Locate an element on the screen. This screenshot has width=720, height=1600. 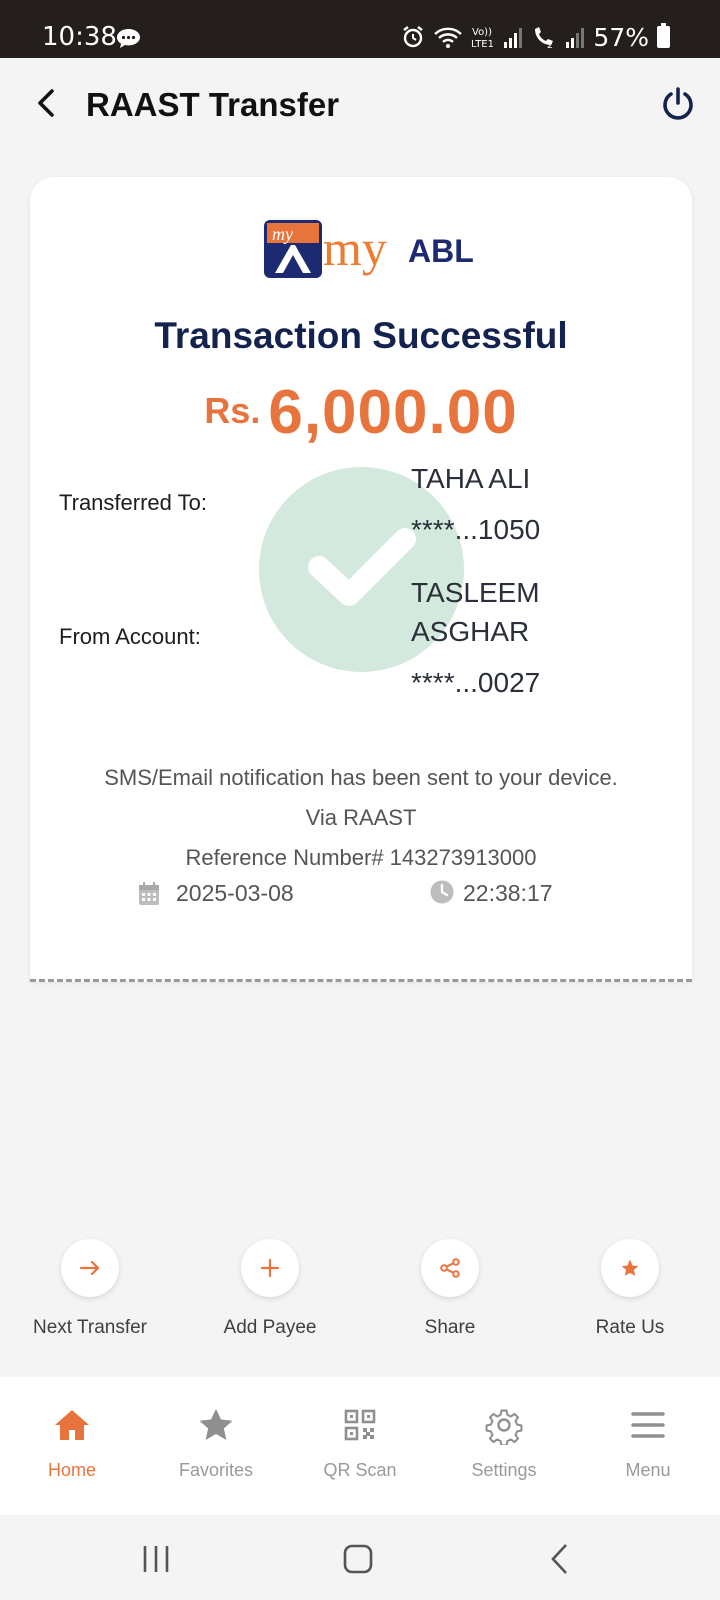
receipt-tear-line is located at coordinates (361, 980).